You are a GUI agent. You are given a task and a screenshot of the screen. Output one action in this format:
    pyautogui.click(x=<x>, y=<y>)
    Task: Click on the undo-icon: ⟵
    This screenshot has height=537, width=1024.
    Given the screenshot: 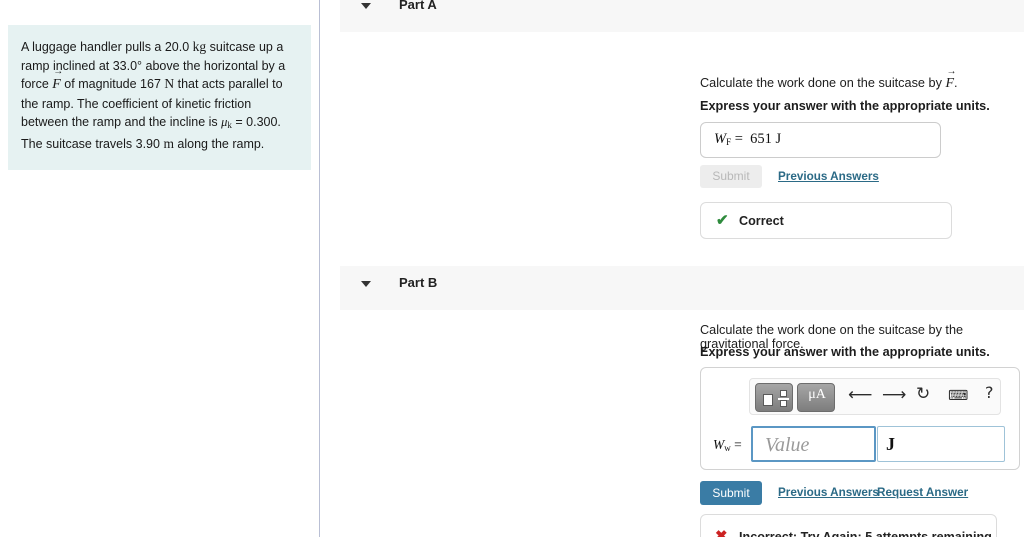 What is the action you would take?
    pyautogui.click(x=860, y=395)
    